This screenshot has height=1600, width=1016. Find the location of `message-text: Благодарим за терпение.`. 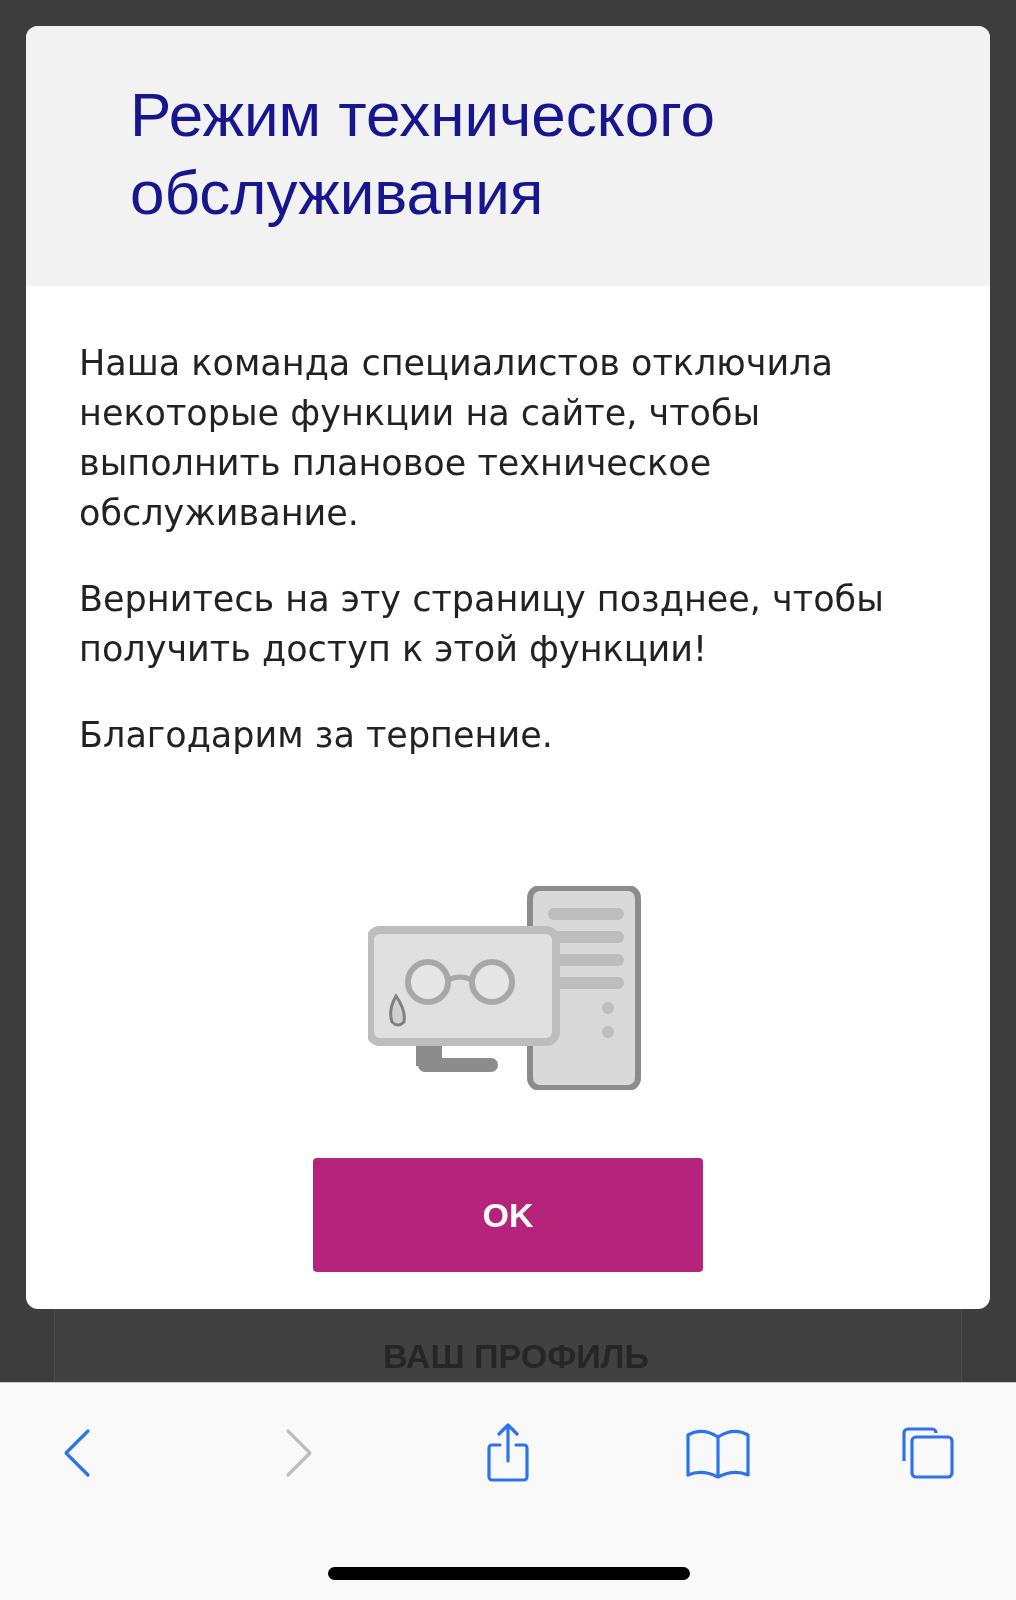

message-text: Благодарим за терпение. is located at coordinates (316, 735).